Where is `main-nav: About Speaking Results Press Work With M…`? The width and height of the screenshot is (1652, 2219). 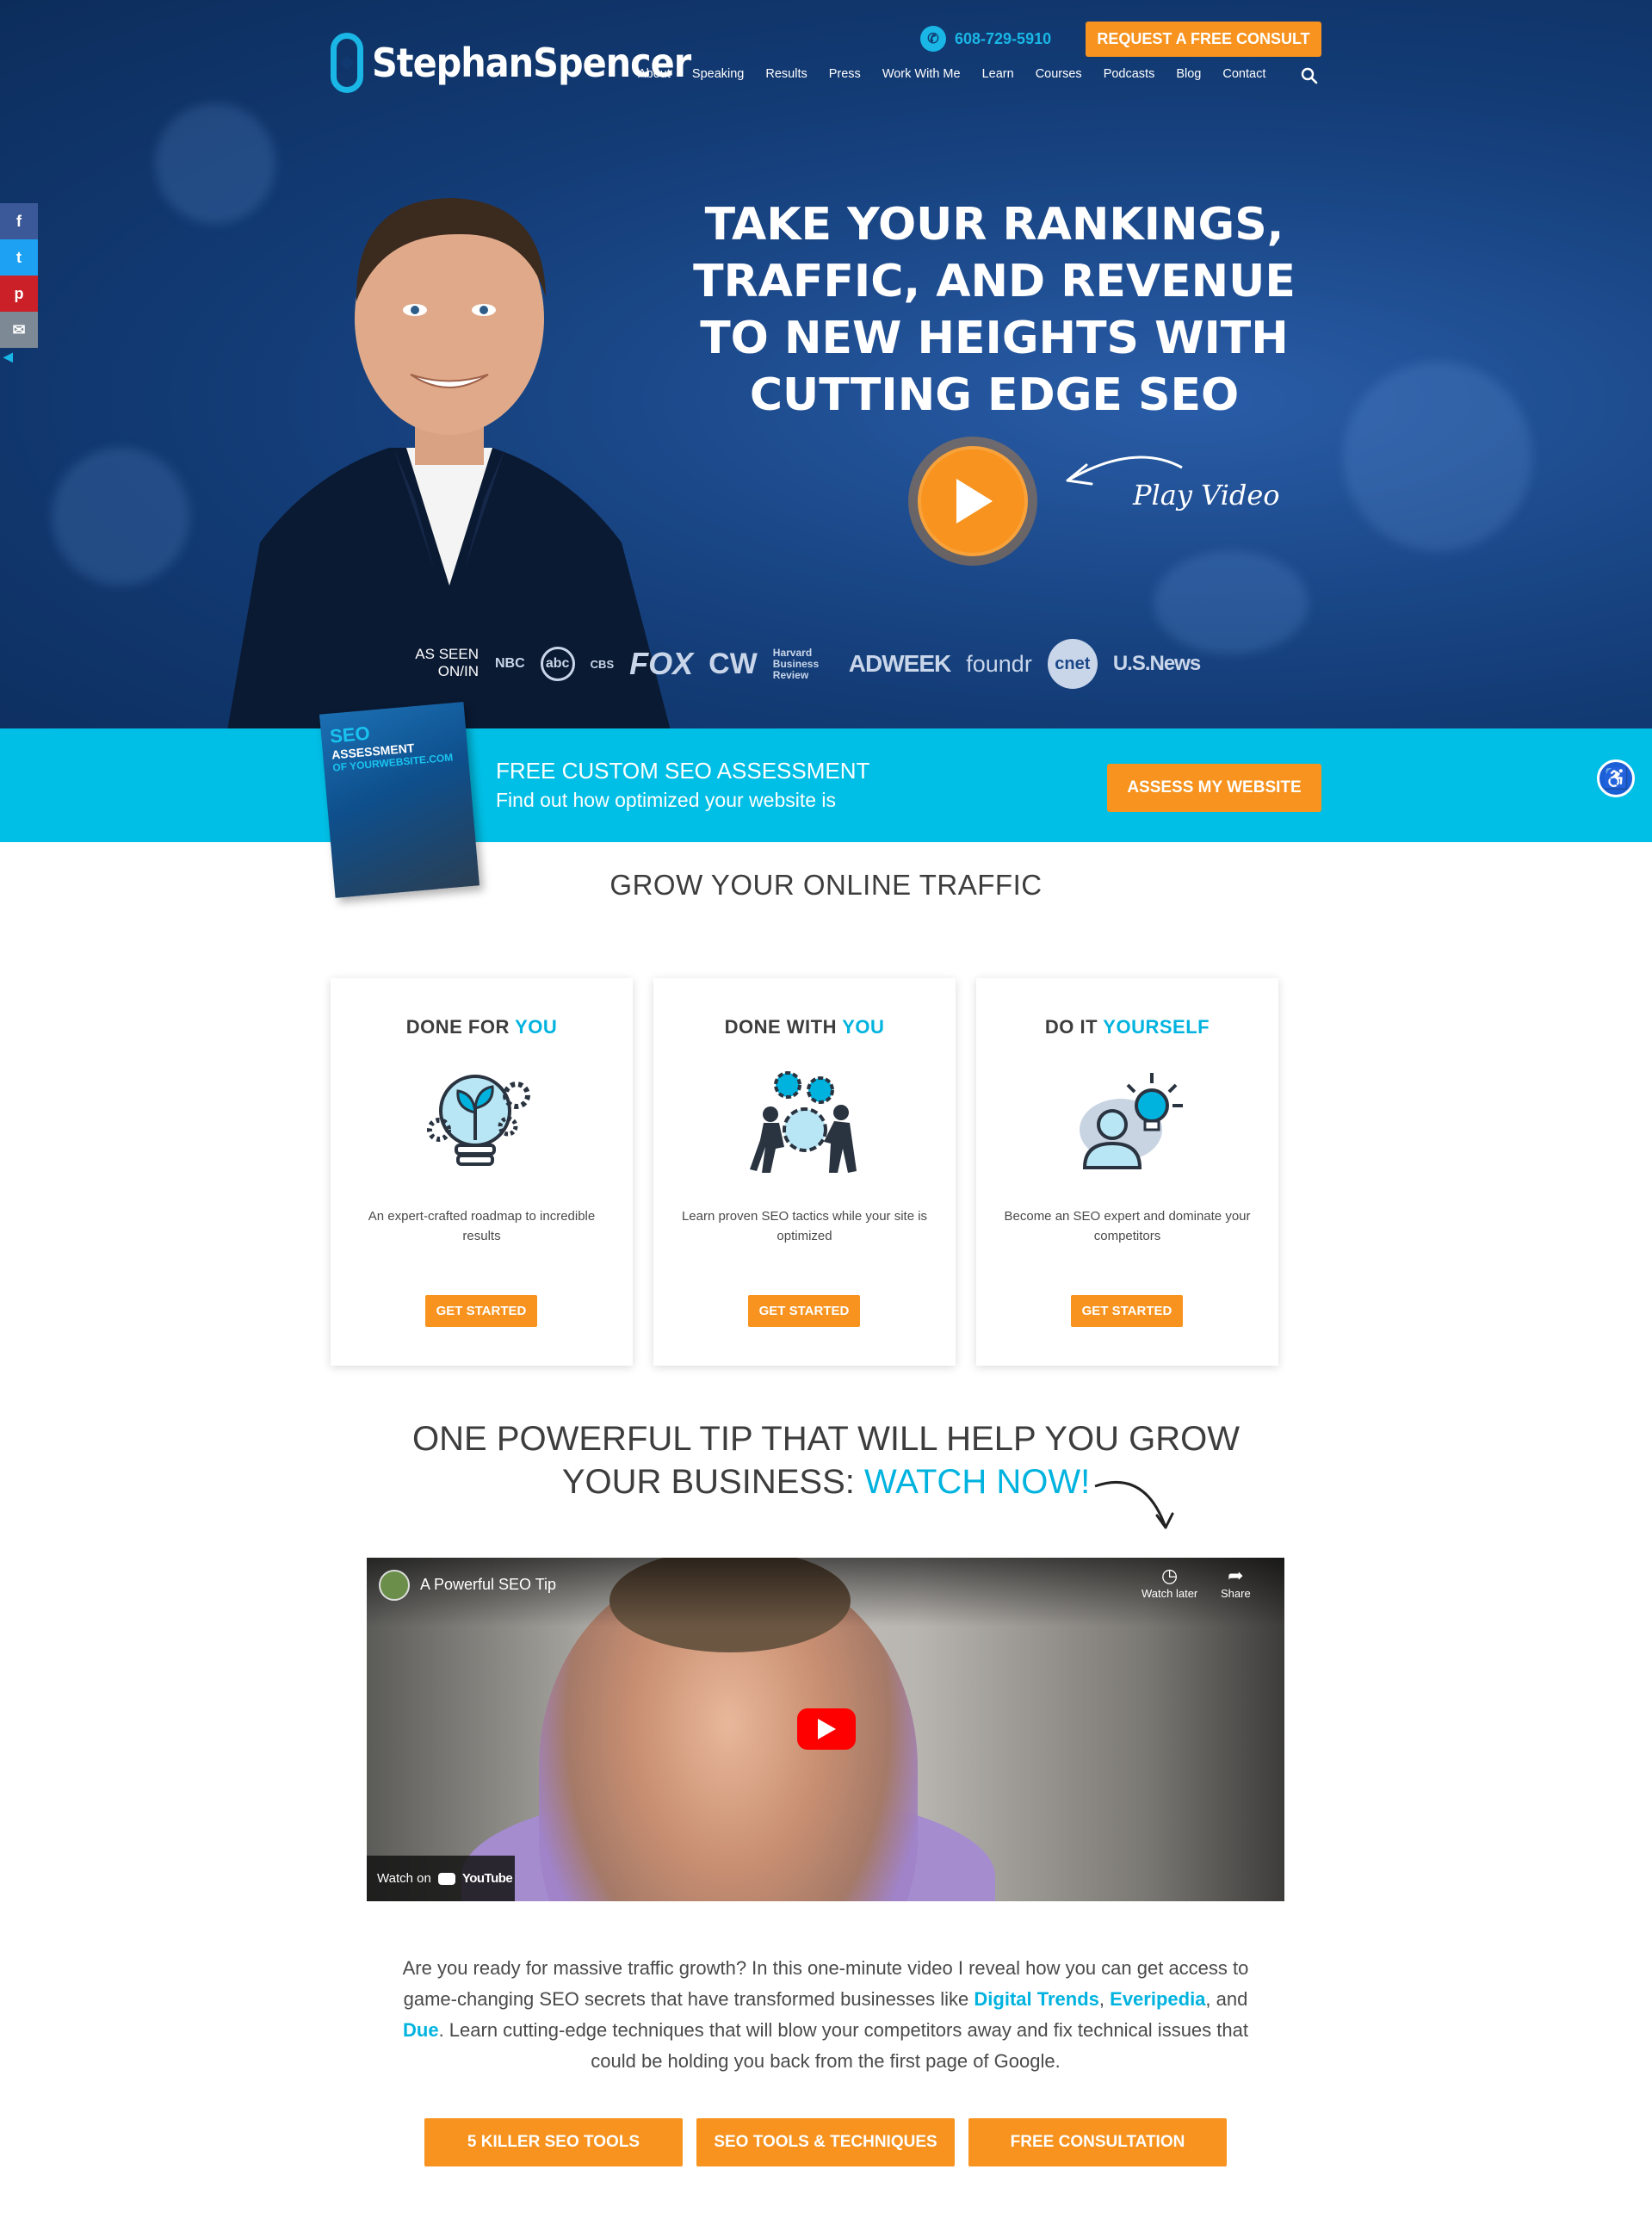
main-nav: About Speaking Results Press Work With M… is located at coordinates (963, 74).